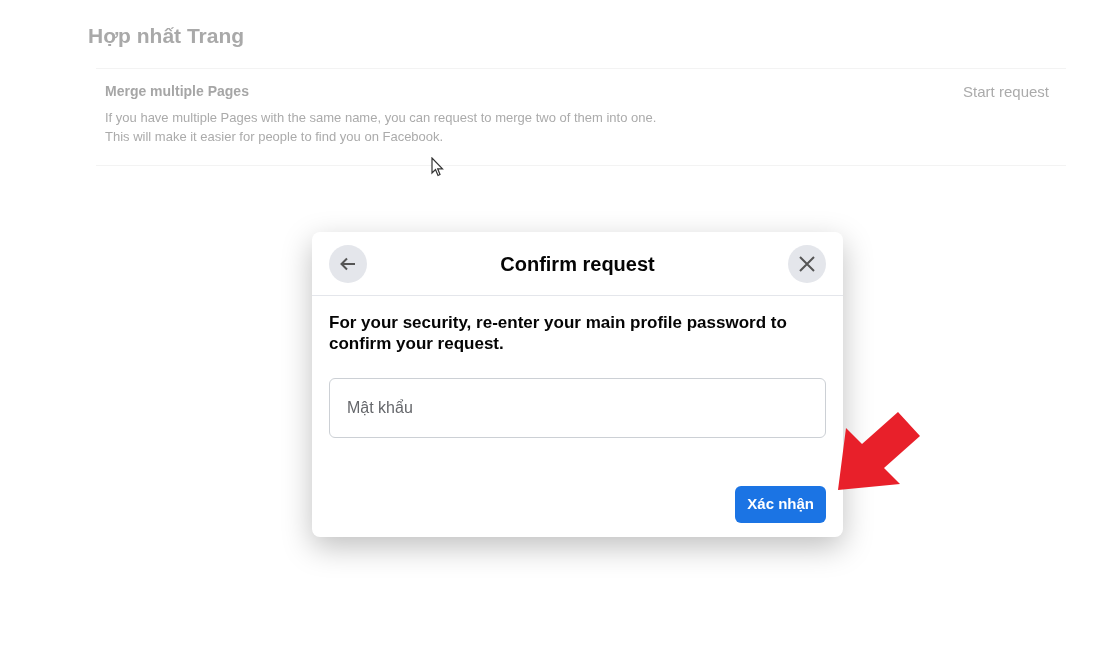 Image resolution: width=1094 pixels, height=669 pixels. What do you see at coordinates (275, 137) in the screenshot?
I see `card-description: This will make it easier for people to find you on Facebook.` at bounding box center [275, 137].